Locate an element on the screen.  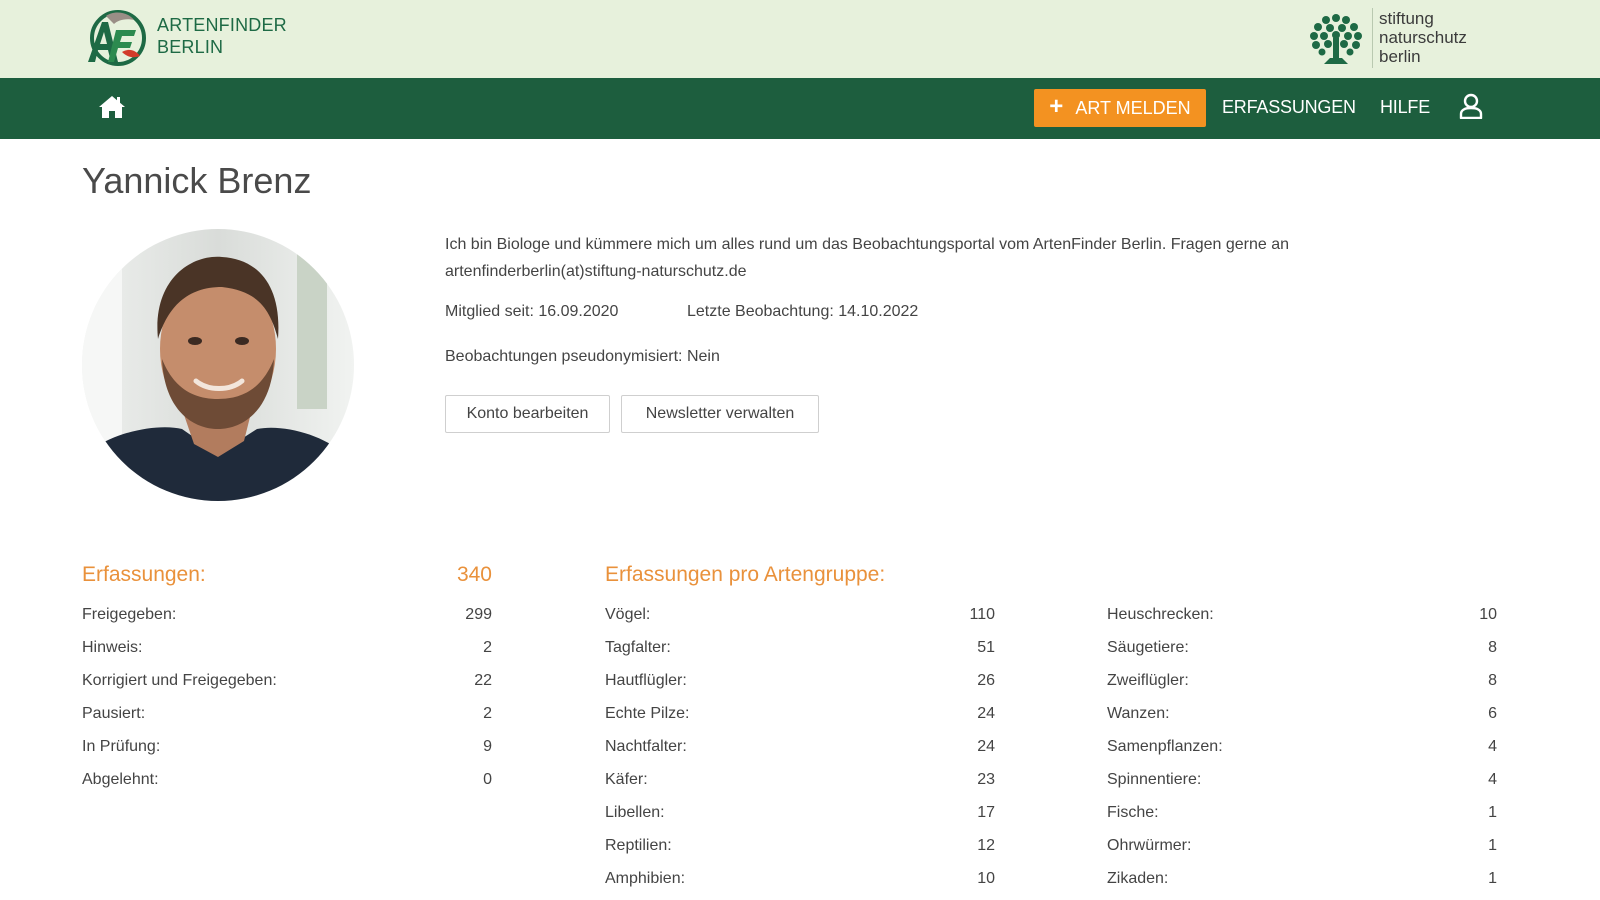
stat-row: Reptilien: 12 is located at coordinates (800, 845).